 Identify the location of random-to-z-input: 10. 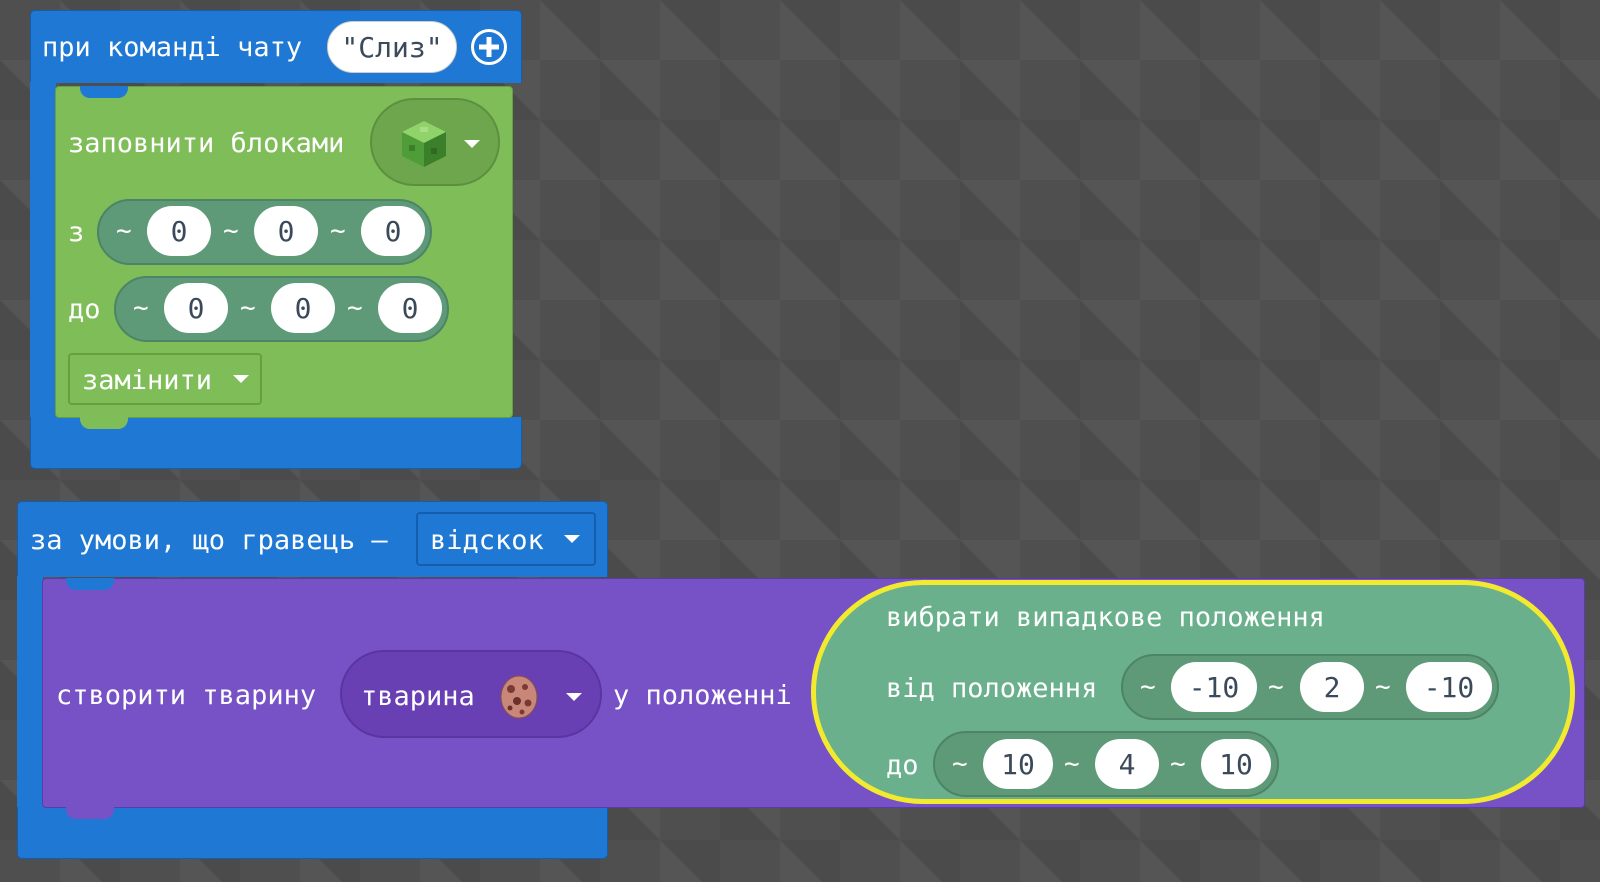
(1236, 764).